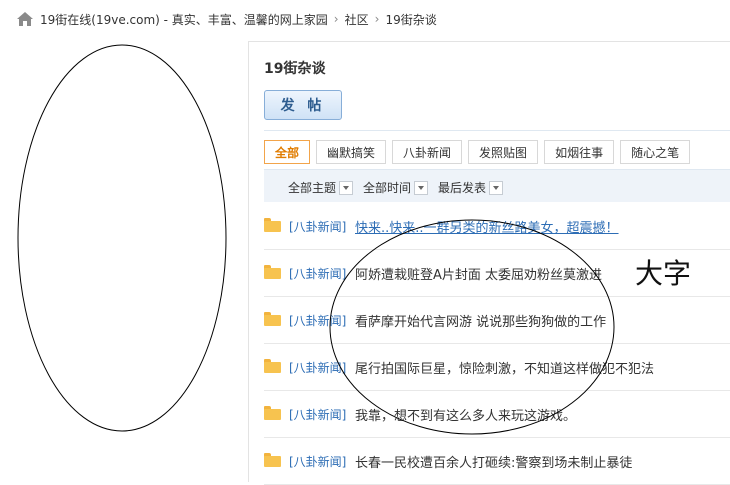 The width and height of the screenshot is (730, 485). Describe the element at coordinates (25, 19) in the screenshot. I see `home-icon` at that location.